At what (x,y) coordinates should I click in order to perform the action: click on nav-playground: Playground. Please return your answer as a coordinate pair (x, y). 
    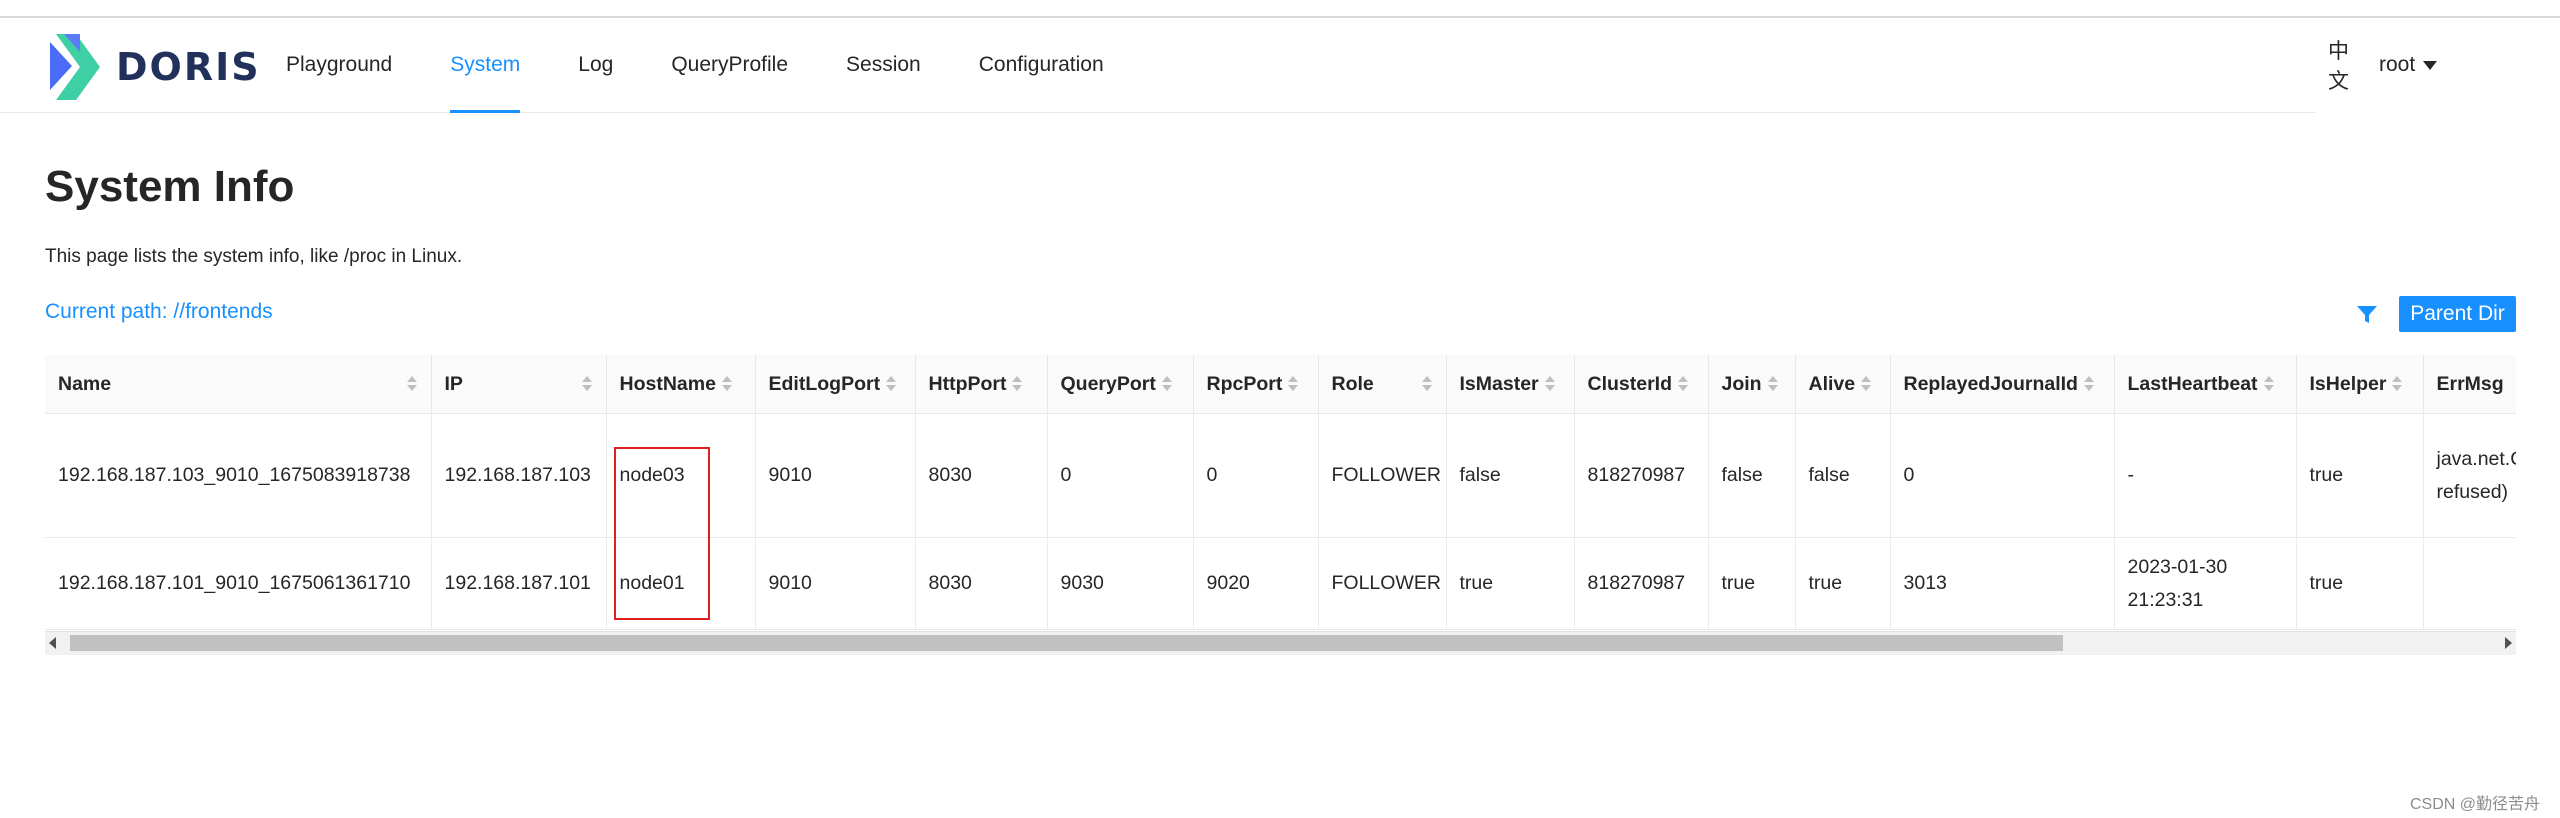
    Looking at the image, I should click on (339, 65).